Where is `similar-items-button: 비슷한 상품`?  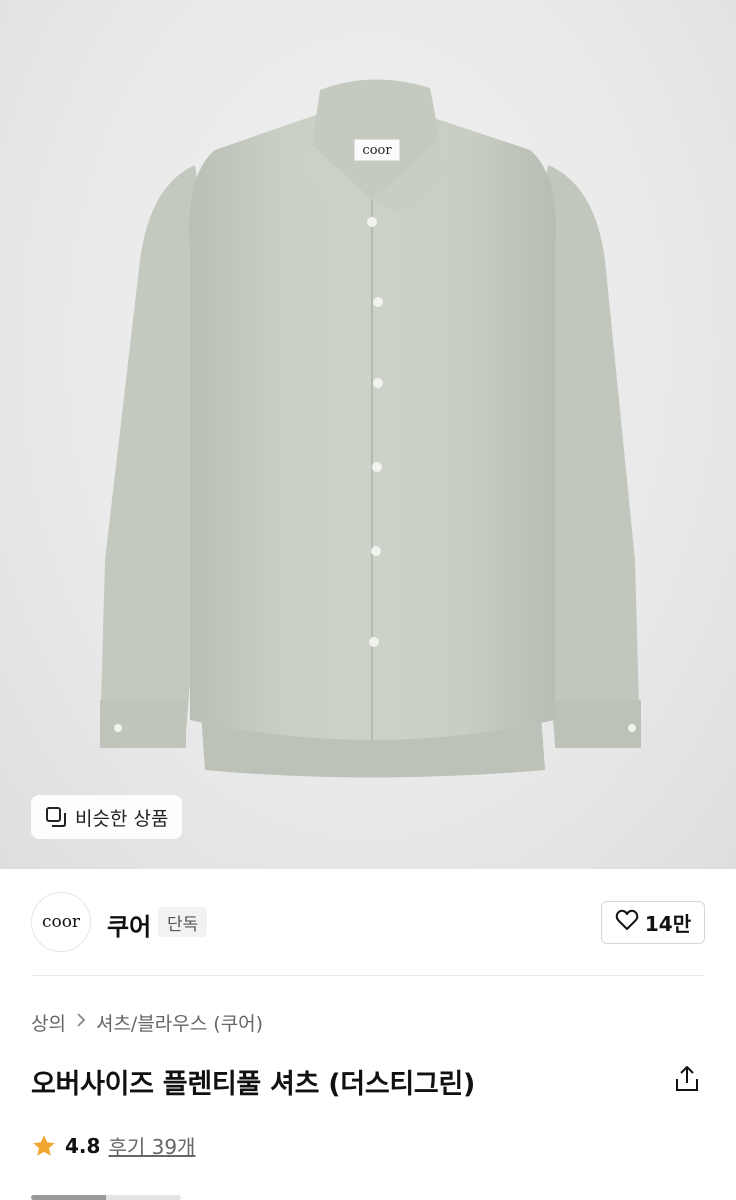 similar-items-button: 비슷한 상품 is located at coordinates (107, 817).